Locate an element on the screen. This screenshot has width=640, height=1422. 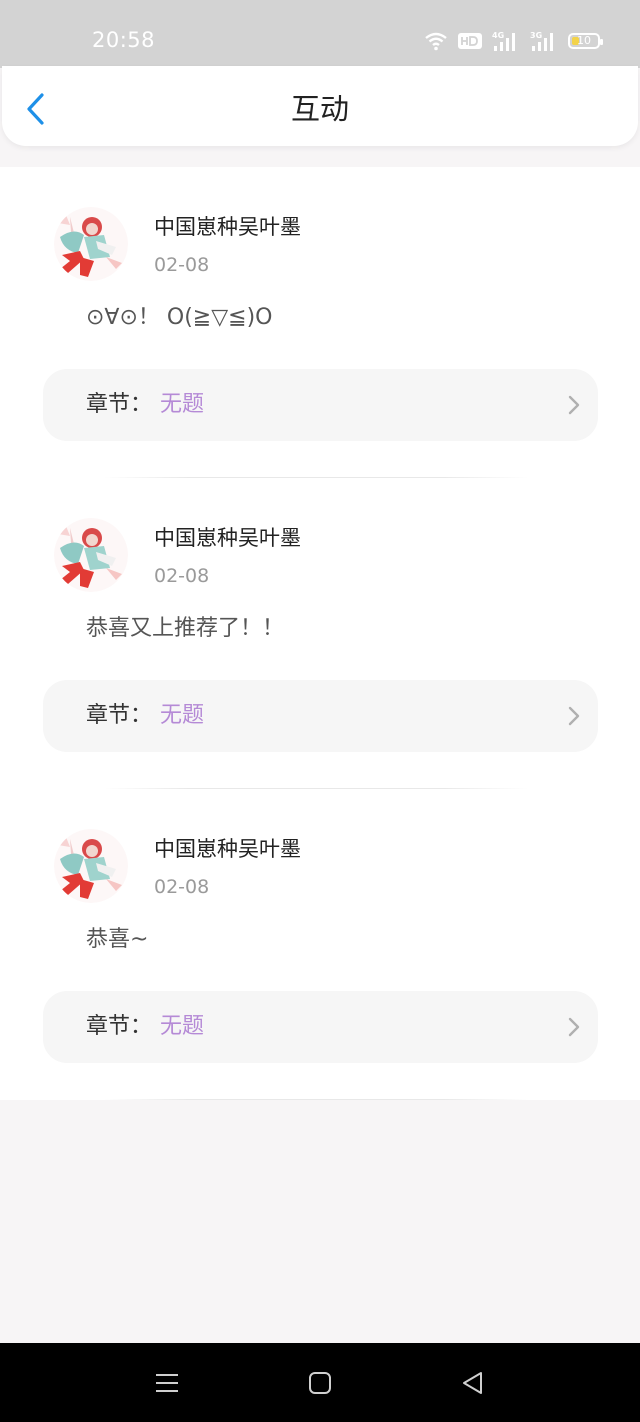
comment-text: 恭喜~ is located at coordinates (117, 939).